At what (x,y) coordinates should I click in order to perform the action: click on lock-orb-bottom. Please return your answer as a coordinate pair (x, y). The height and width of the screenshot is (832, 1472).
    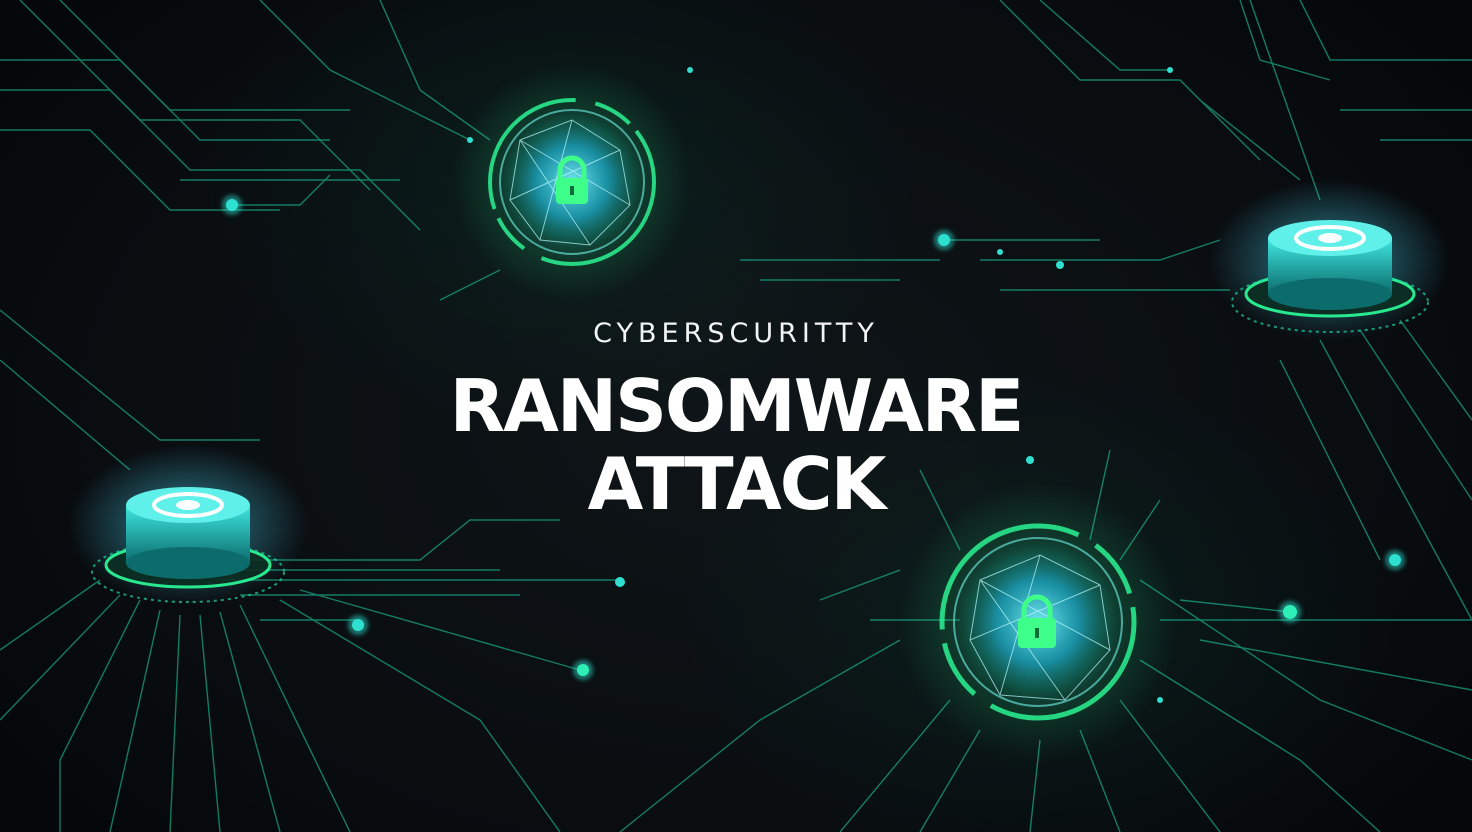
    Looking at the image, I should click on (1038, 622).